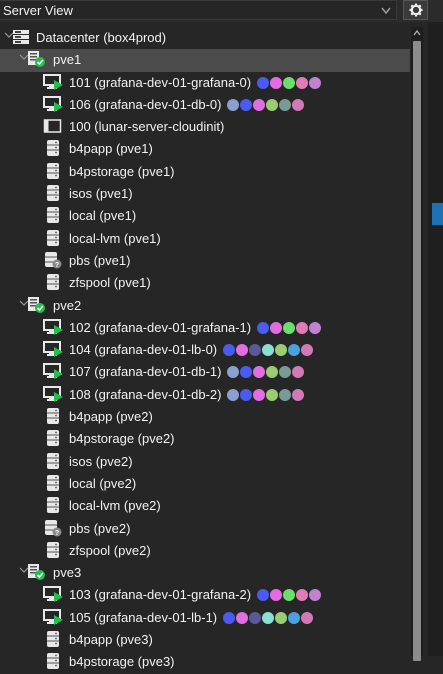 The image size is (443, 674). I want to click on node-online-icon, so click(36, 59).